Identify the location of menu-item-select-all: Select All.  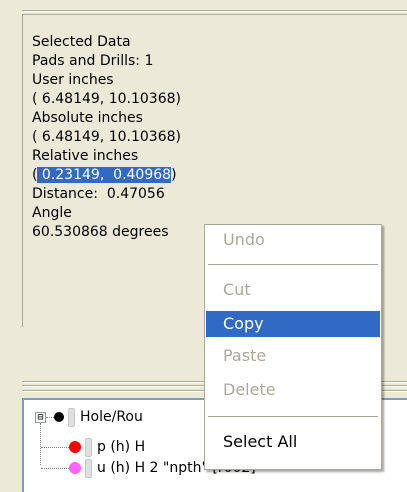
(293, 442).